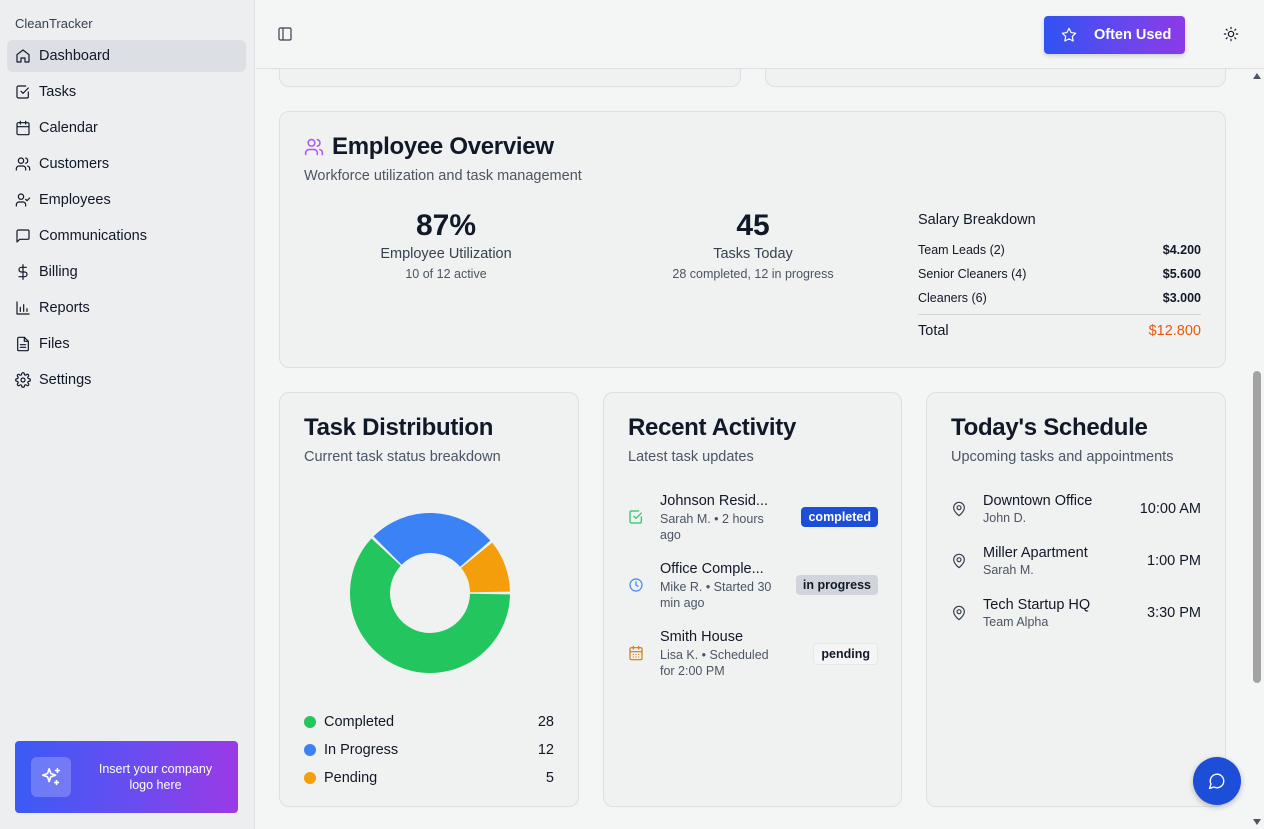 Image resolution: width=1264 pixels, height=829 pixels. I want to click on card-title: Employee Overview, so click(443, 146).